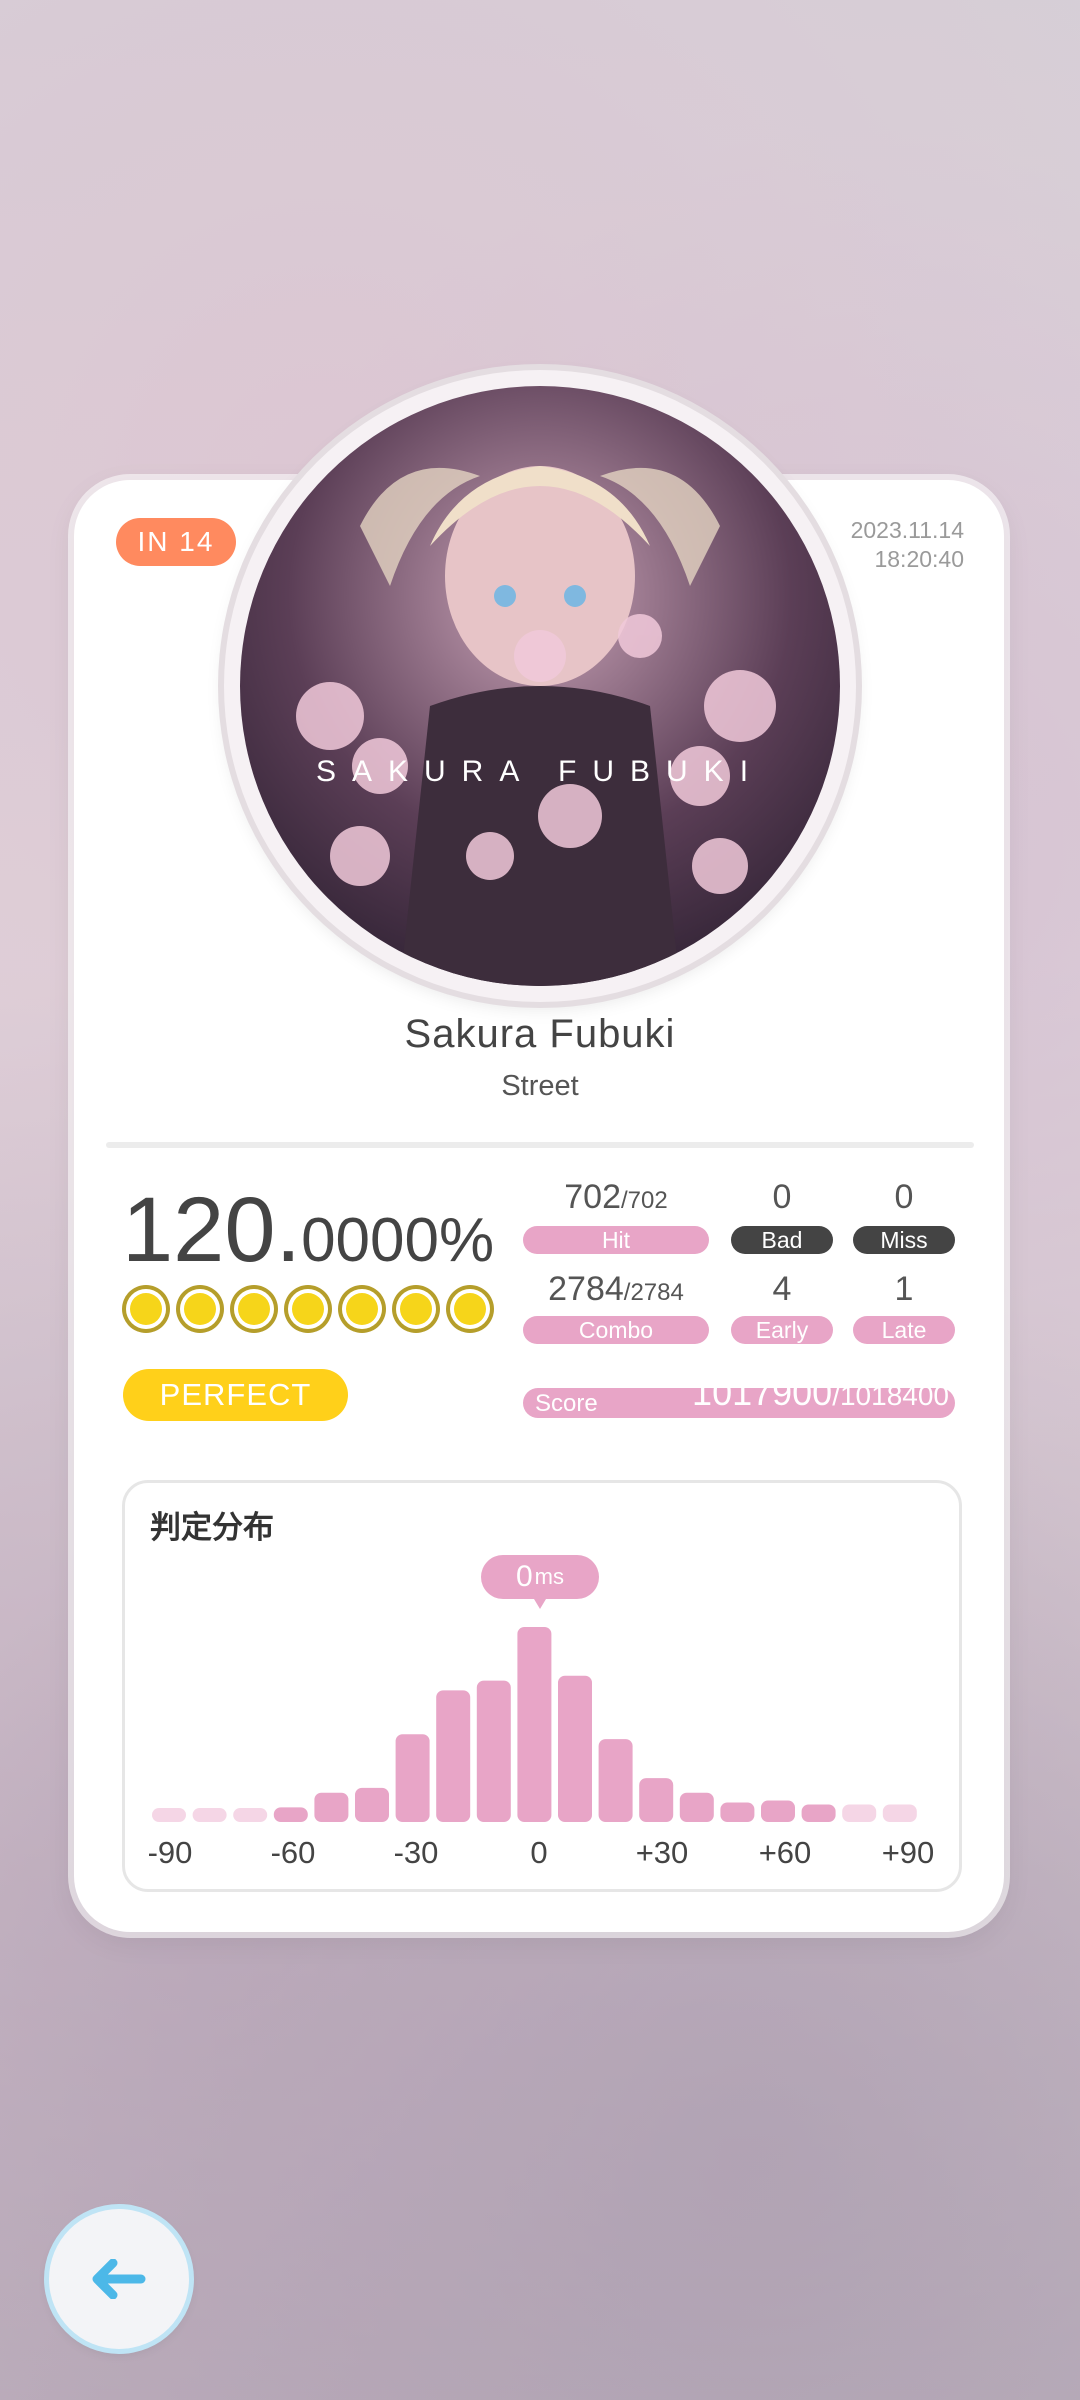 Image resolution: width=1080 pixels, height=2400 pixels. What do you see at coordinates (782, 1240) in the screenshot?
I see `bad-label: Bad` at bounding box center [782, 1240].